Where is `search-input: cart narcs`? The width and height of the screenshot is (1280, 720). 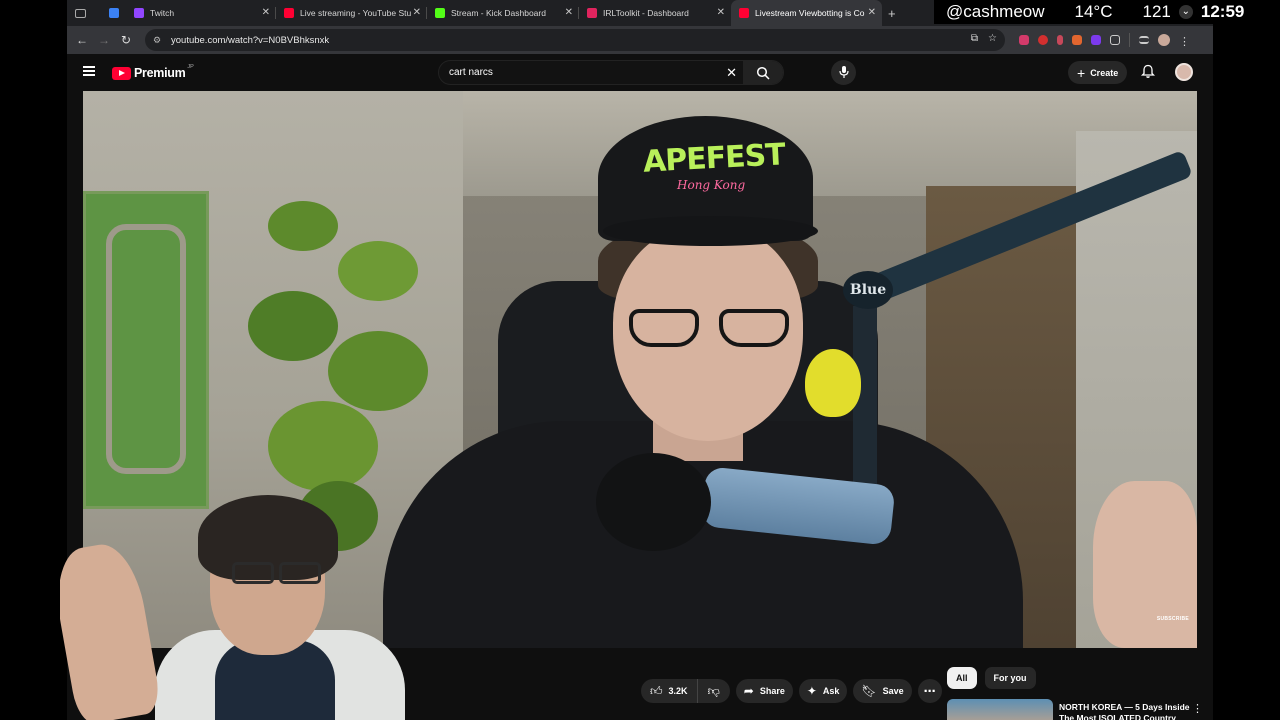 search-input: cart narcs is located at coordinates (471, 72).